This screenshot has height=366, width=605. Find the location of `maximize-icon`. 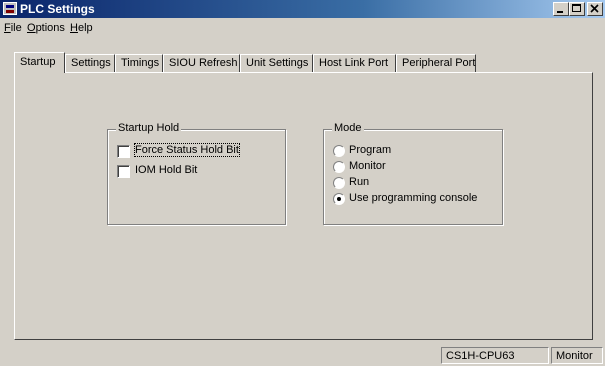

maximize-icon is located at coordinates (577, 9).